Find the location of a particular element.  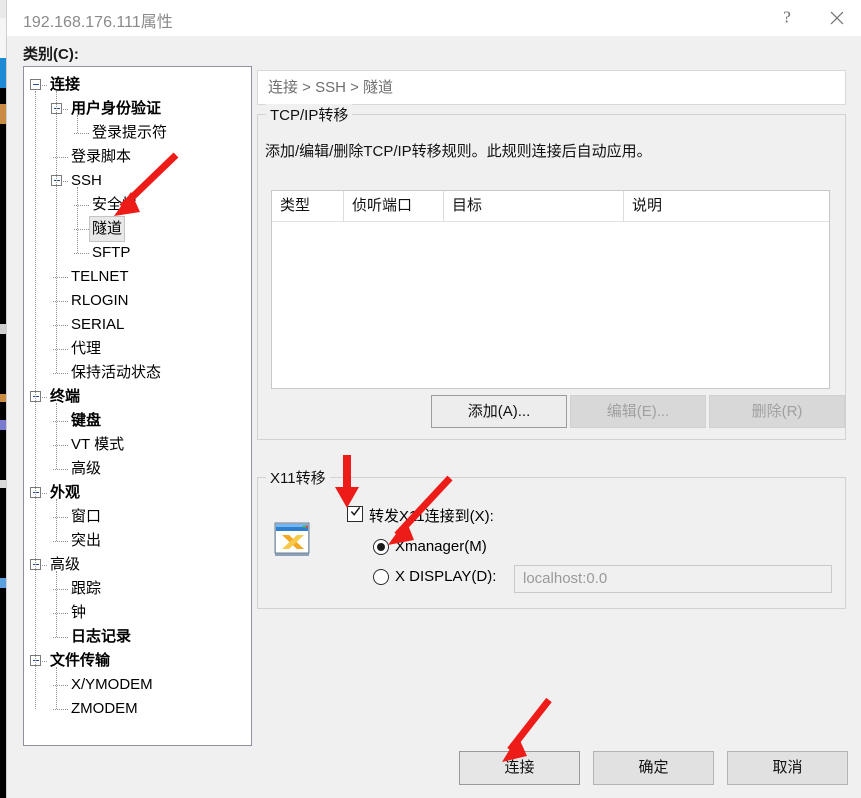

tree-item-20: 高级 is located at coordinates (65, 565).